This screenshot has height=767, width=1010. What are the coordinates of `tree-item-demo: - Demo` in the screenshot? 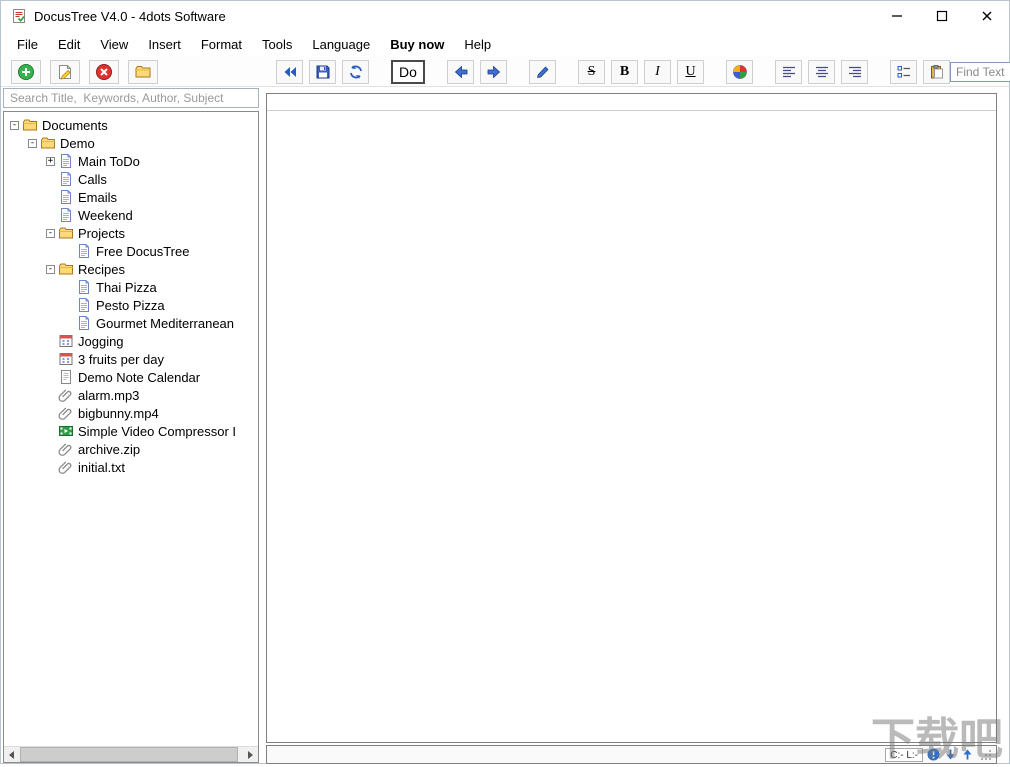 It's located at (131, 143).